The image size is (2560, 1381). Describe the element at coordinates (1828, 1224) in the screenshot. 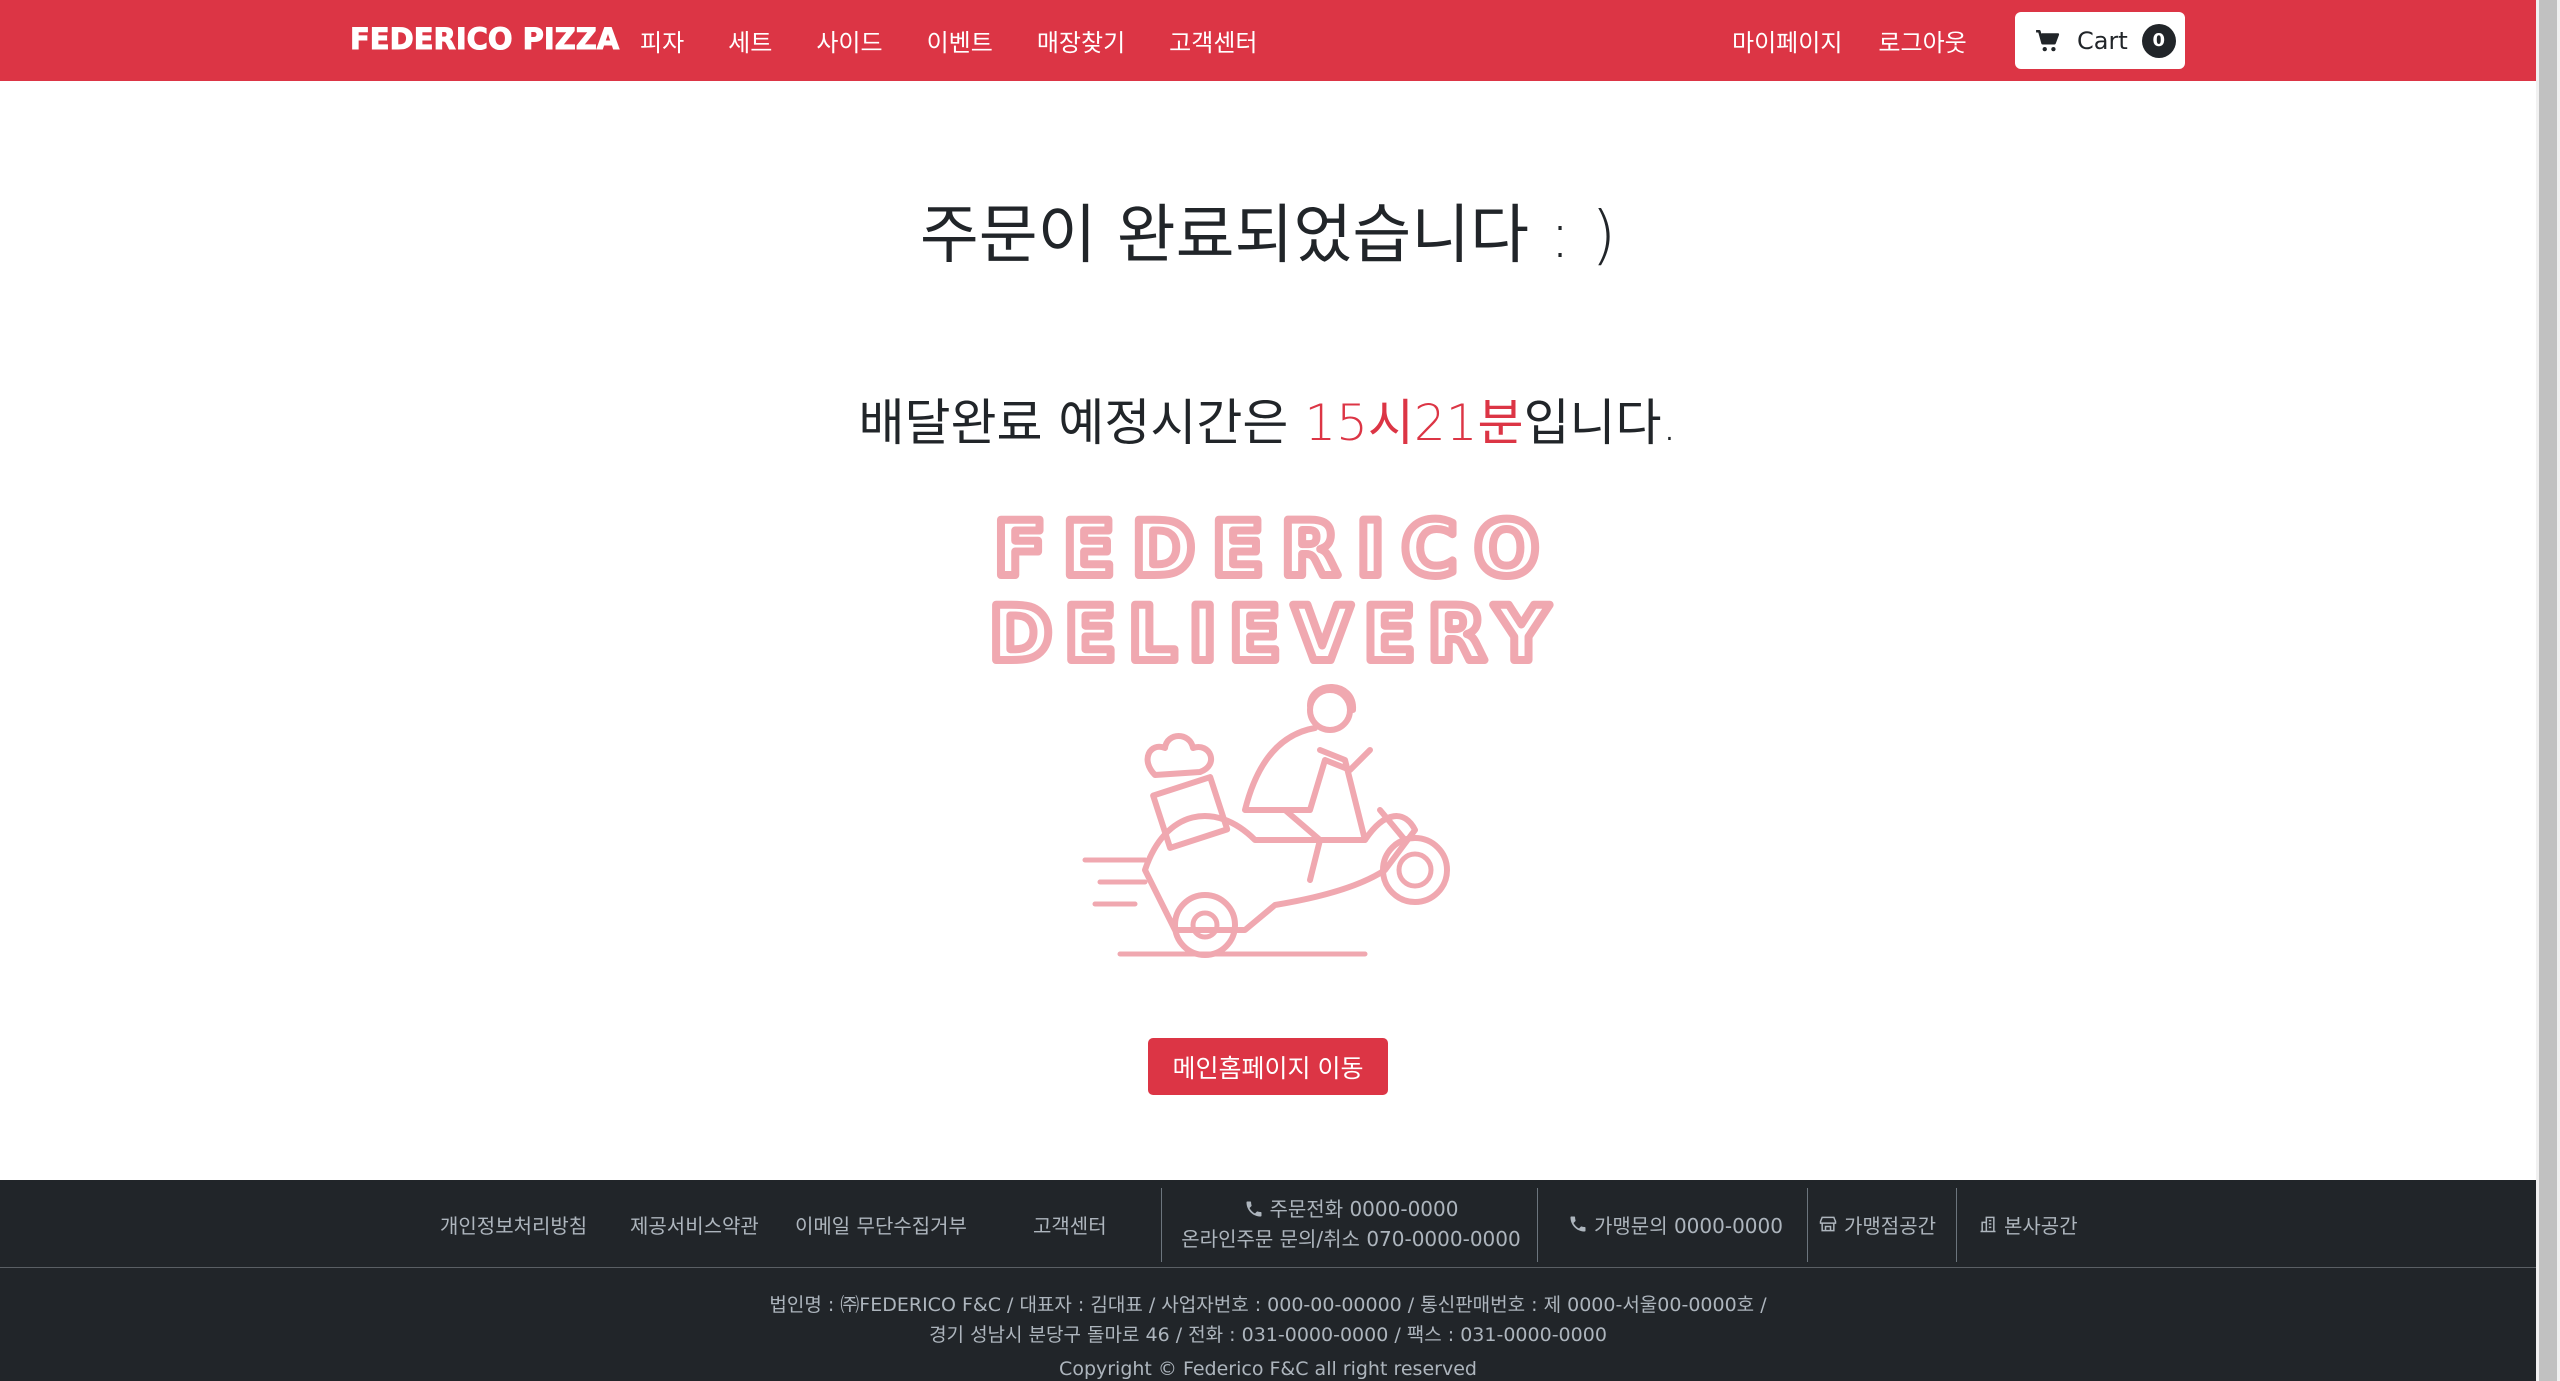

I see `store-icon` at that location.